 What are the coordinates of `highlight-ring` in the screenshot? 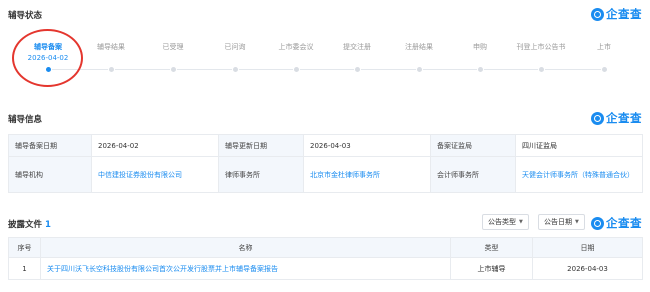 It's located at (47, 58).